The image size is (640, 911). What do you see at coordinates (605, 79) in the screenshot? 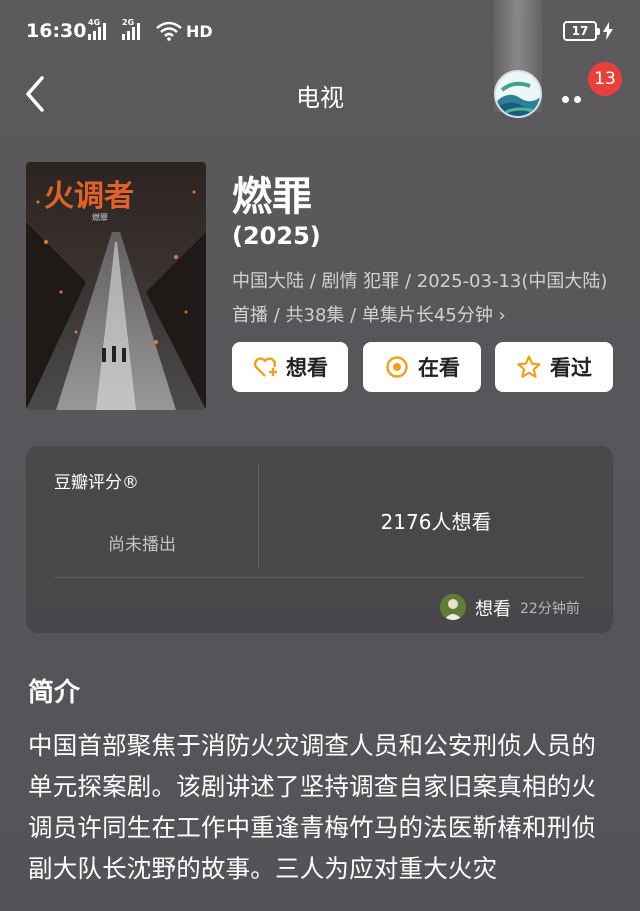
I see `notification-badge: 13` at bounding box center [605, 79].